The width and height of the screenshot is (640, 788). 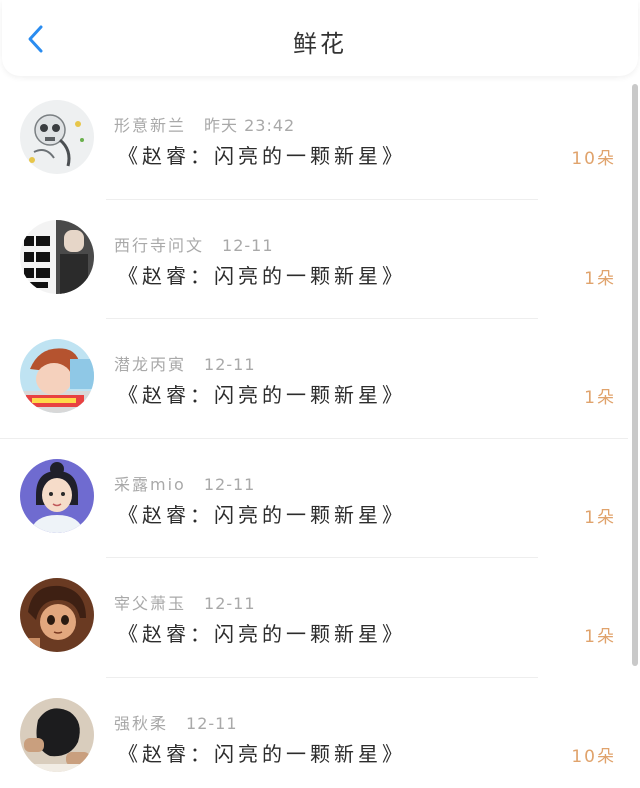 I want to click on page-title: 鲜花, so click(x=320, y=44).